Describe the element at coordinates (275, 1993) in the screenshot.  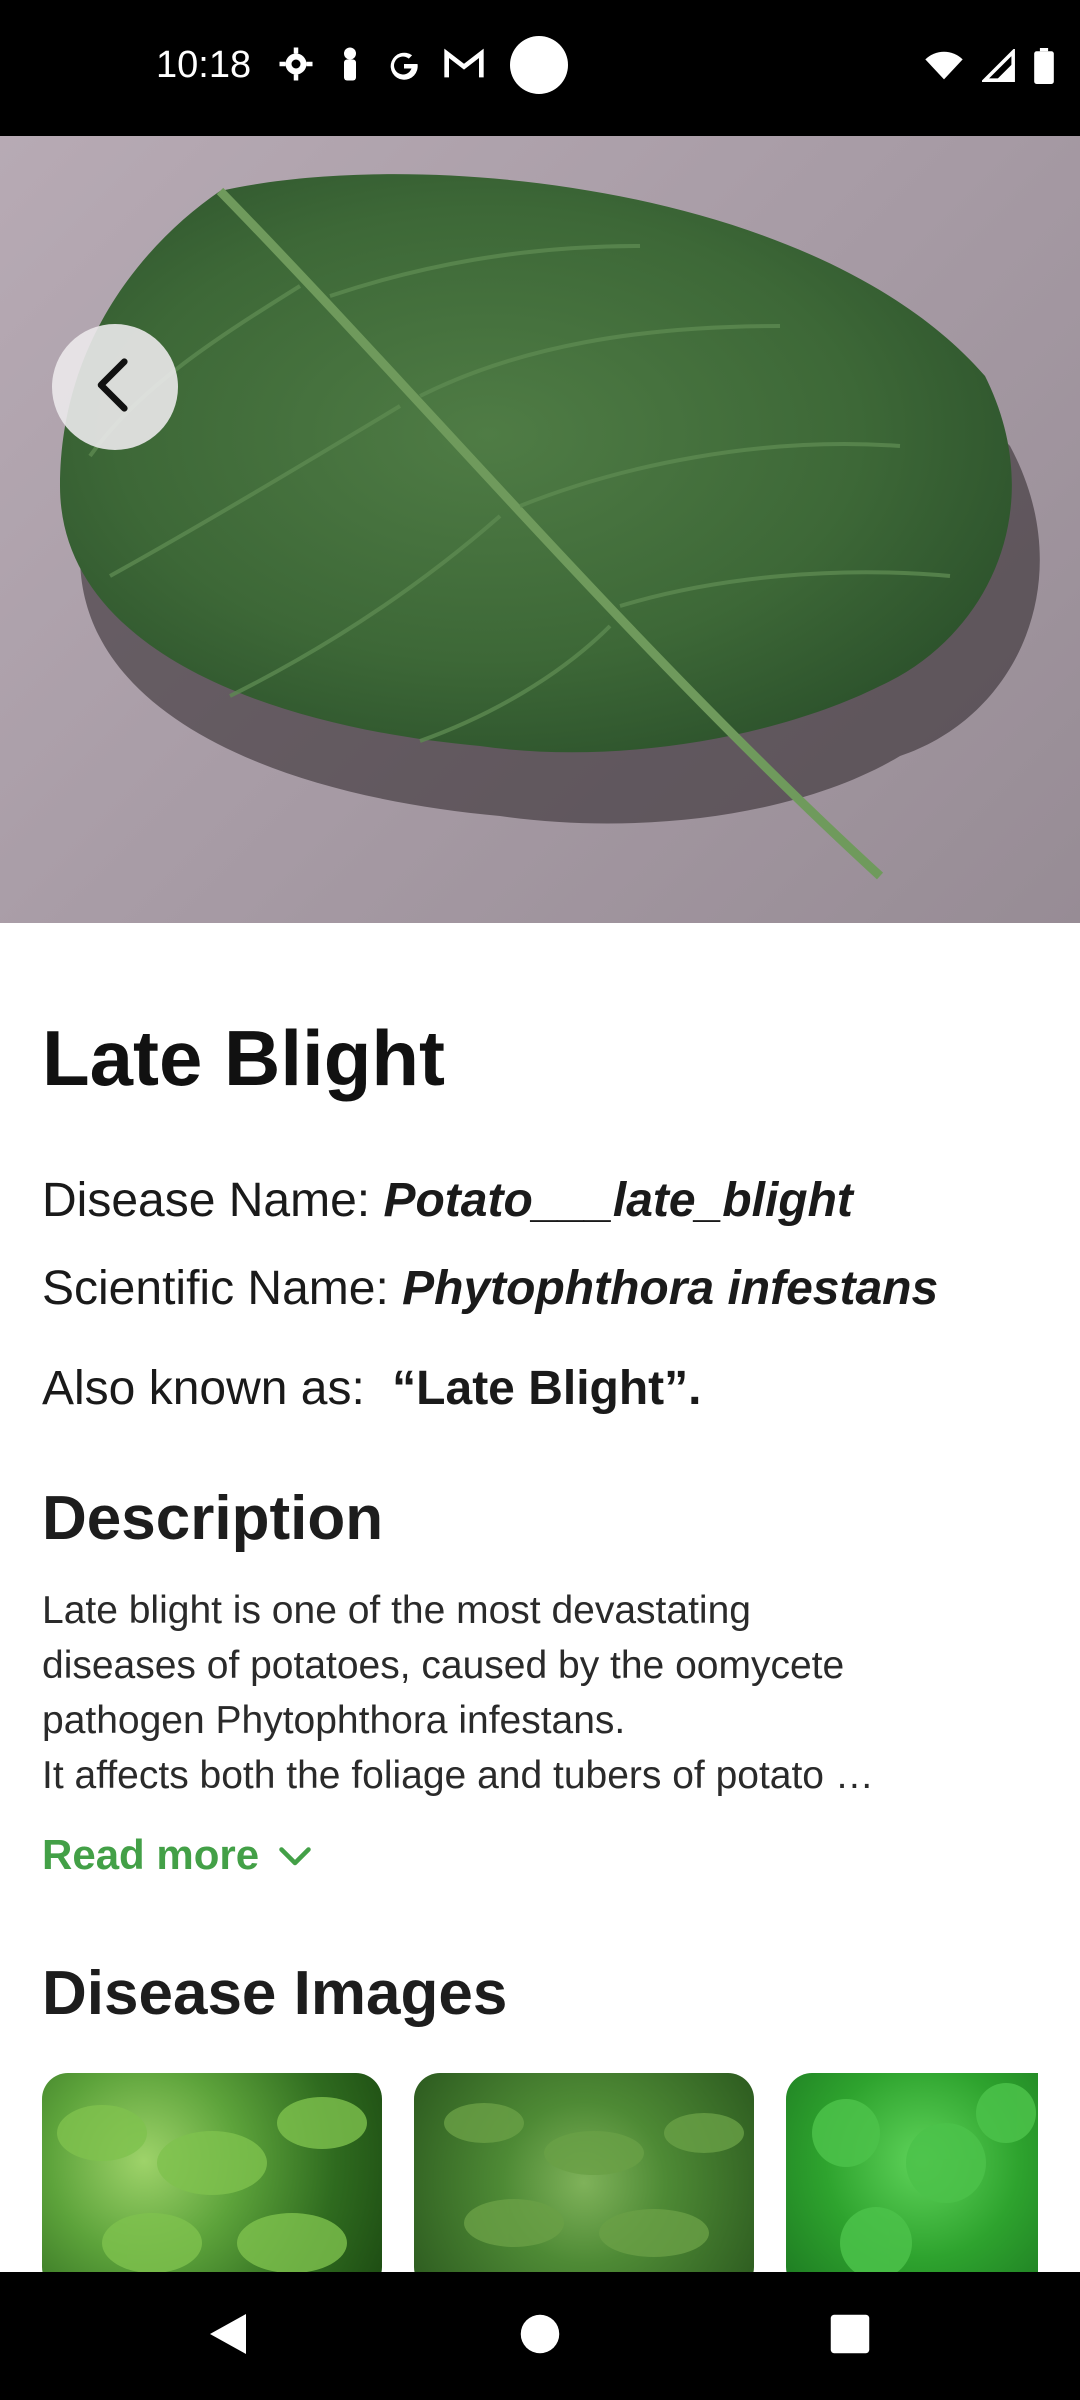
I see `disease-images-heading: Disease Images` at that location.